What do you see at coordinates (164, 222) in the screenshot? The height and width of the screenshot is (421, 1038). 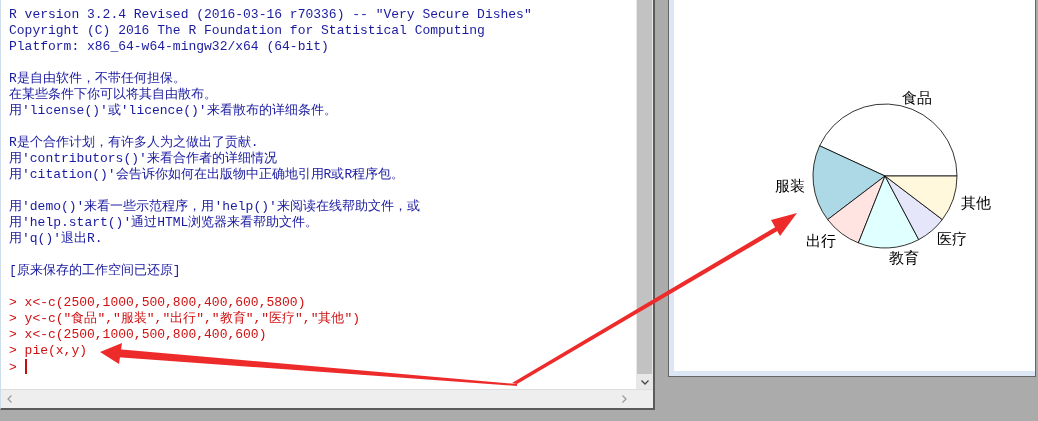 I see `output-text: 用'help.start()'通过HTML浏览器来看帮助文件。` at bounding box center [164, 222].